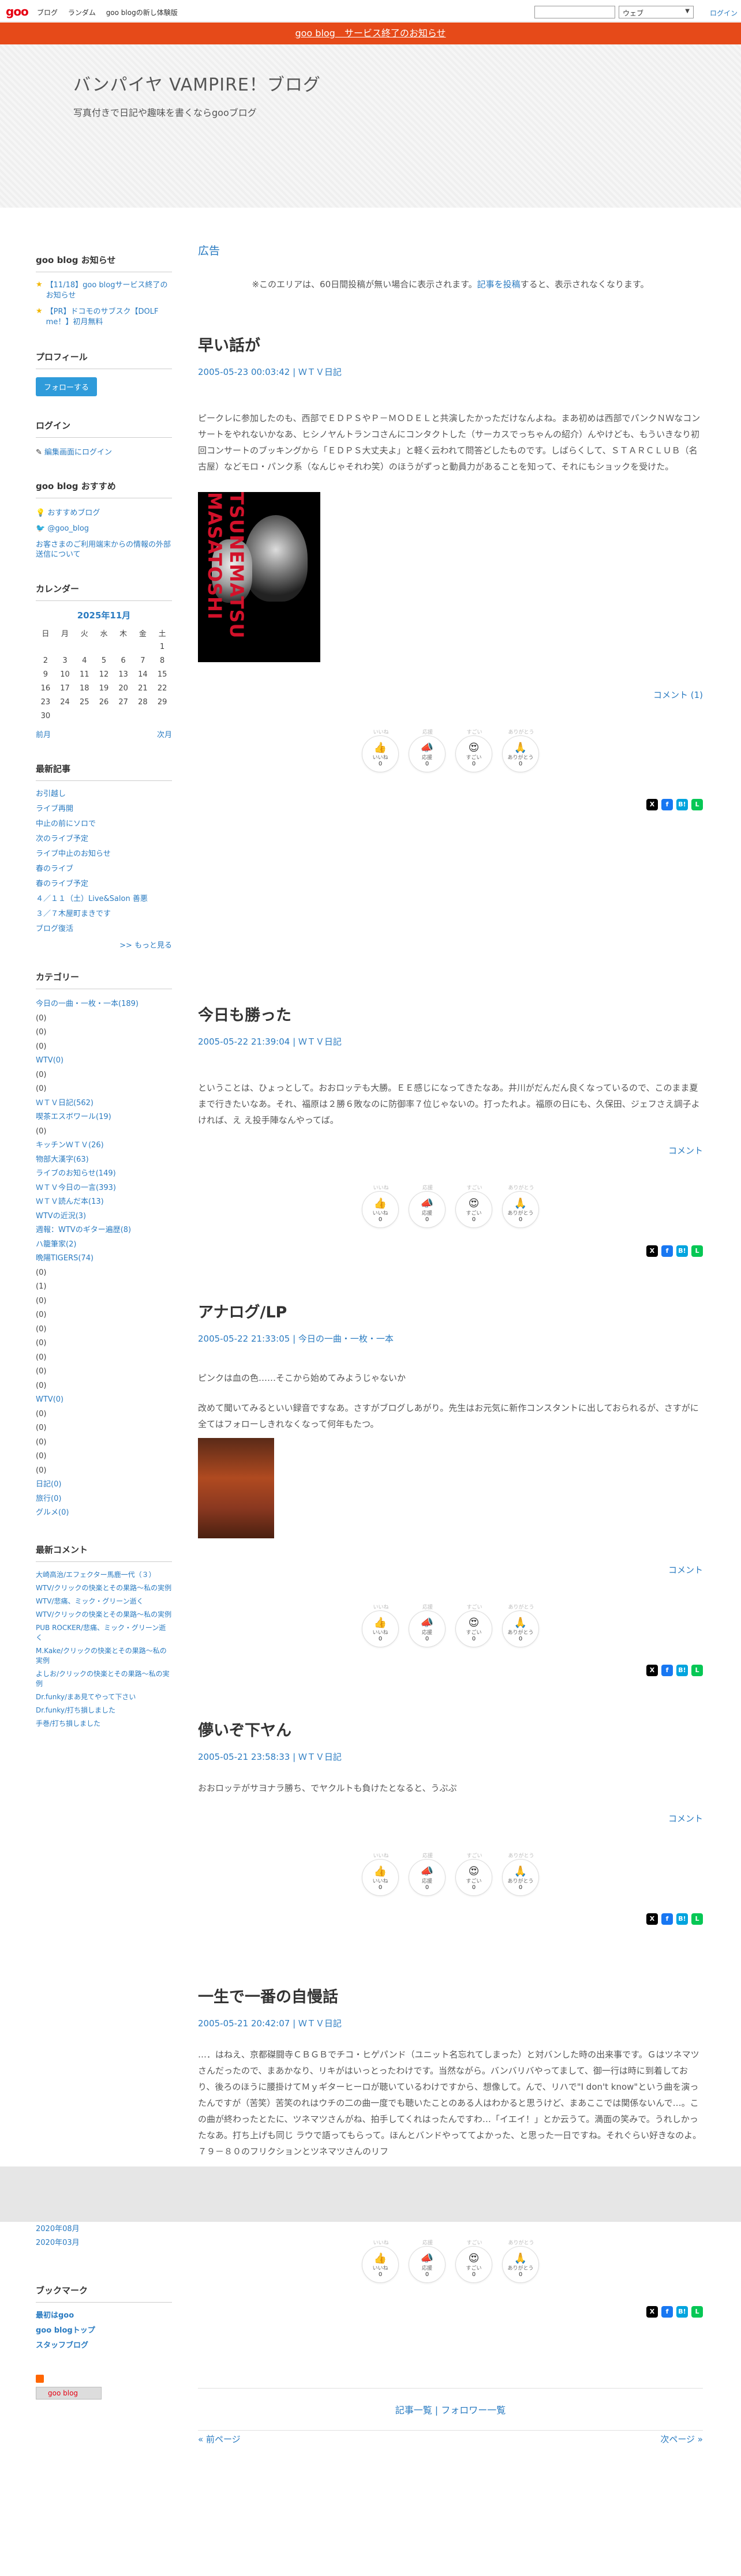 Image resolution: width=741 pixels, height=2576 pixels. I want to click on post-title: 儚いぞ下ヤん, so click(450, 1729).